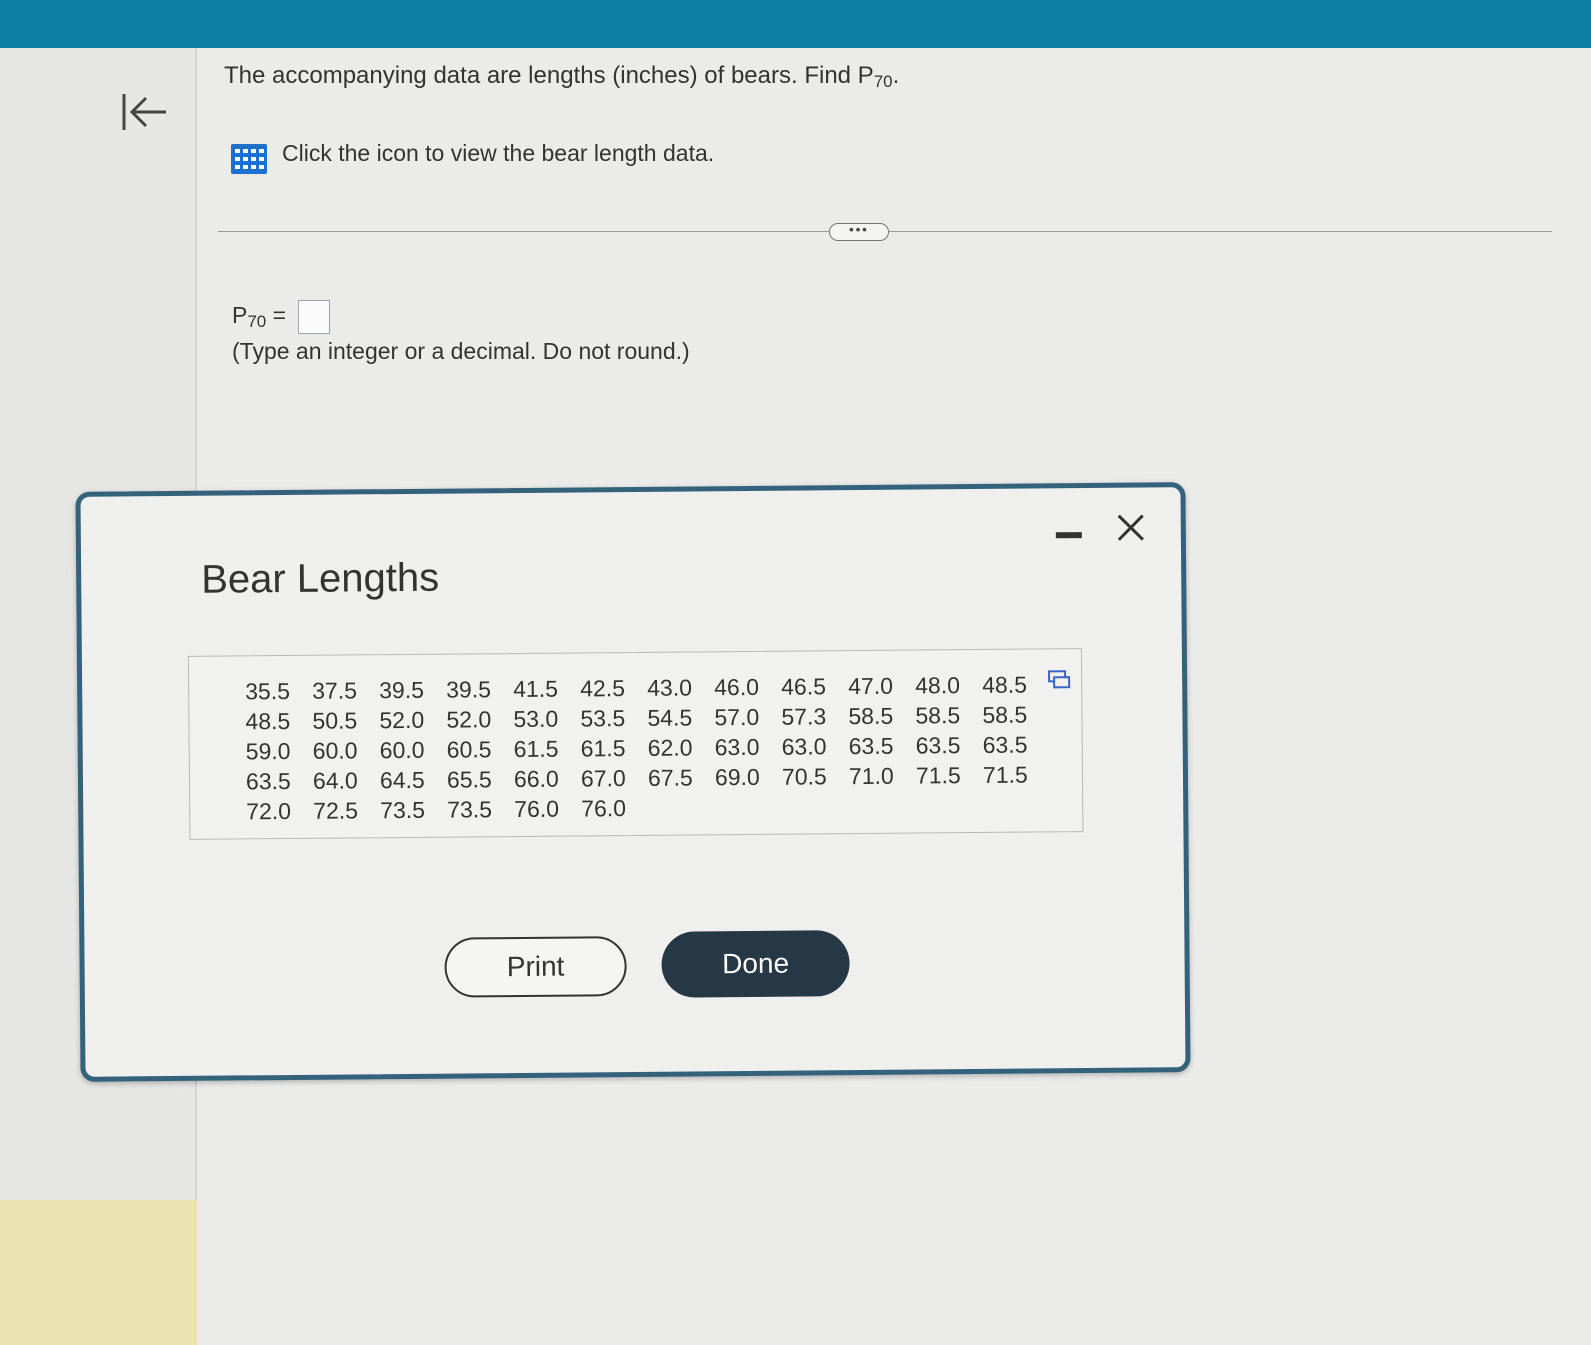 The image size is (1591, 1345). I want to click on data-value: 64.0, so click(335, 780).